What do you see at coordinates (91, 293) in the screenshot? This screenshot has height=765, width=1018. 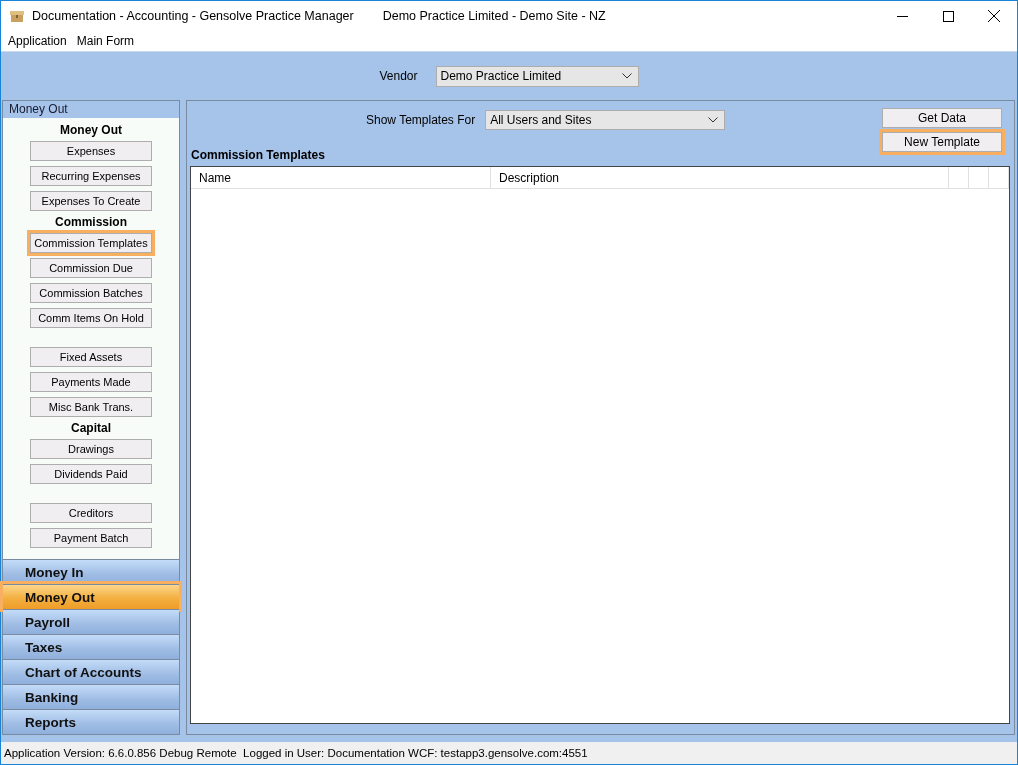 I see `sidebar-button: Commission Batches` at bounding box center [91, 293].